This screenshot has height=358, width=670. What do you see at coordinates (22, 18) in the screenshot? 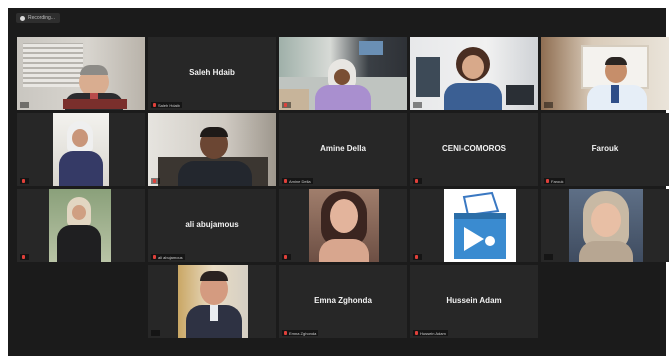
I see `record-dot-icon` at bounding box center [22, 18].